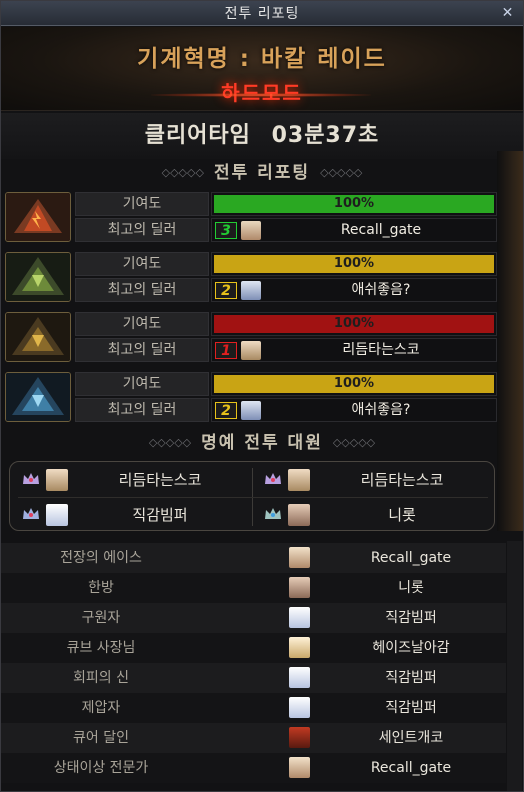  Describe the element at coordinates (253, 588) in the screenshot. I see `award-row: 한방 니롯` at that location.